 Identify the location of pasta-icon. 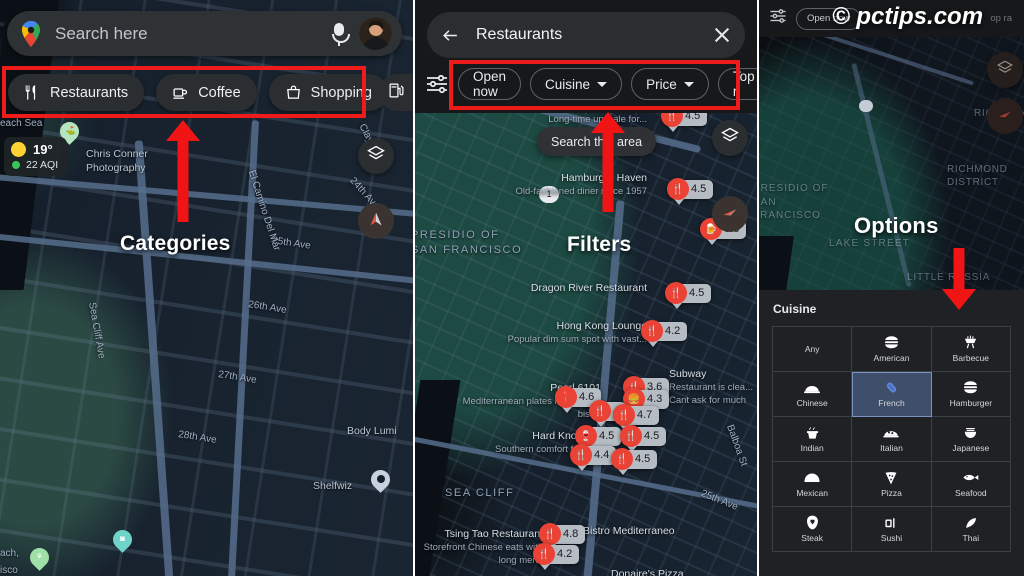
(891, 432).